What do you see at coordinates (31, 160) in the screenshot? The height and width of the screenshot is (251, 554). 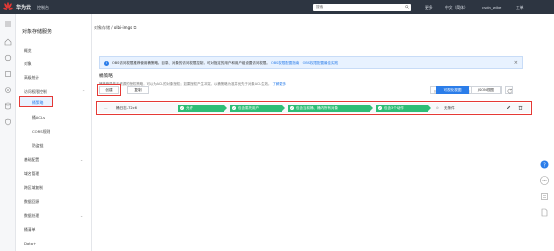 I see `menu-item-basic-config: 基础配置` at bounding box center [31, 160].